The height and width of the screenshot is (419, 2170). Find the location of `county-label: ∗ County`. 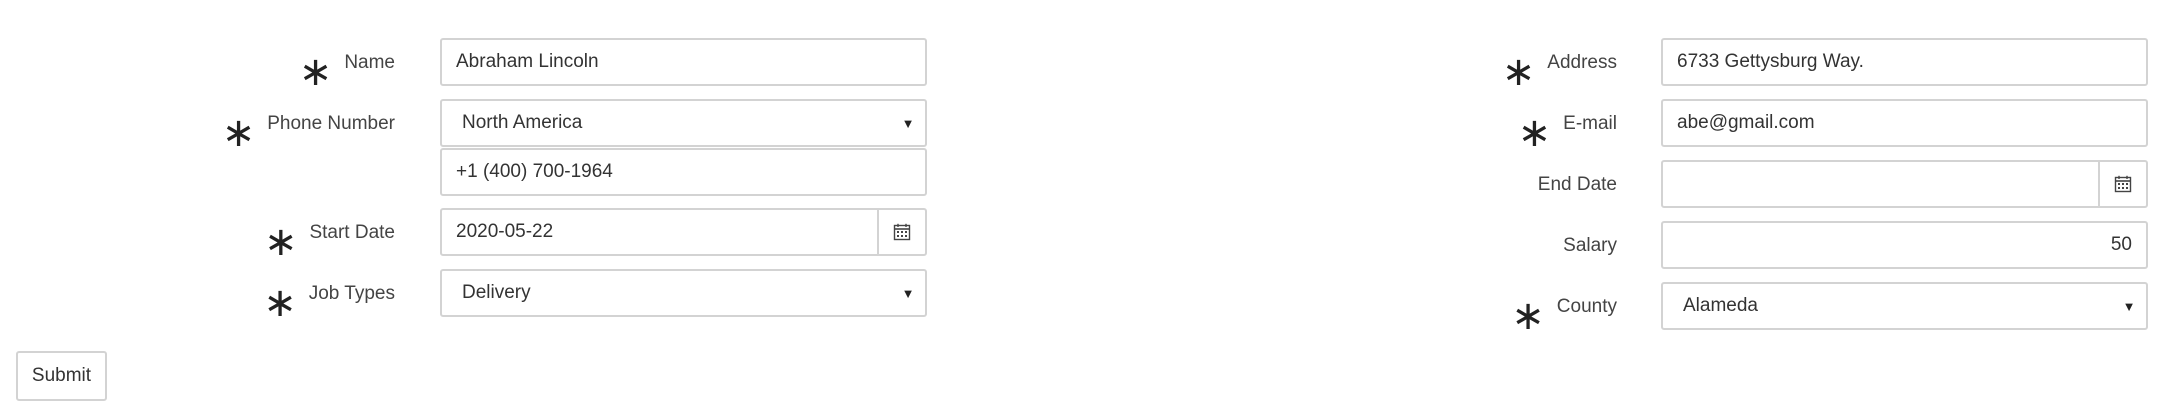

county-label: ∗ County is located at coordinates (1564, 309).